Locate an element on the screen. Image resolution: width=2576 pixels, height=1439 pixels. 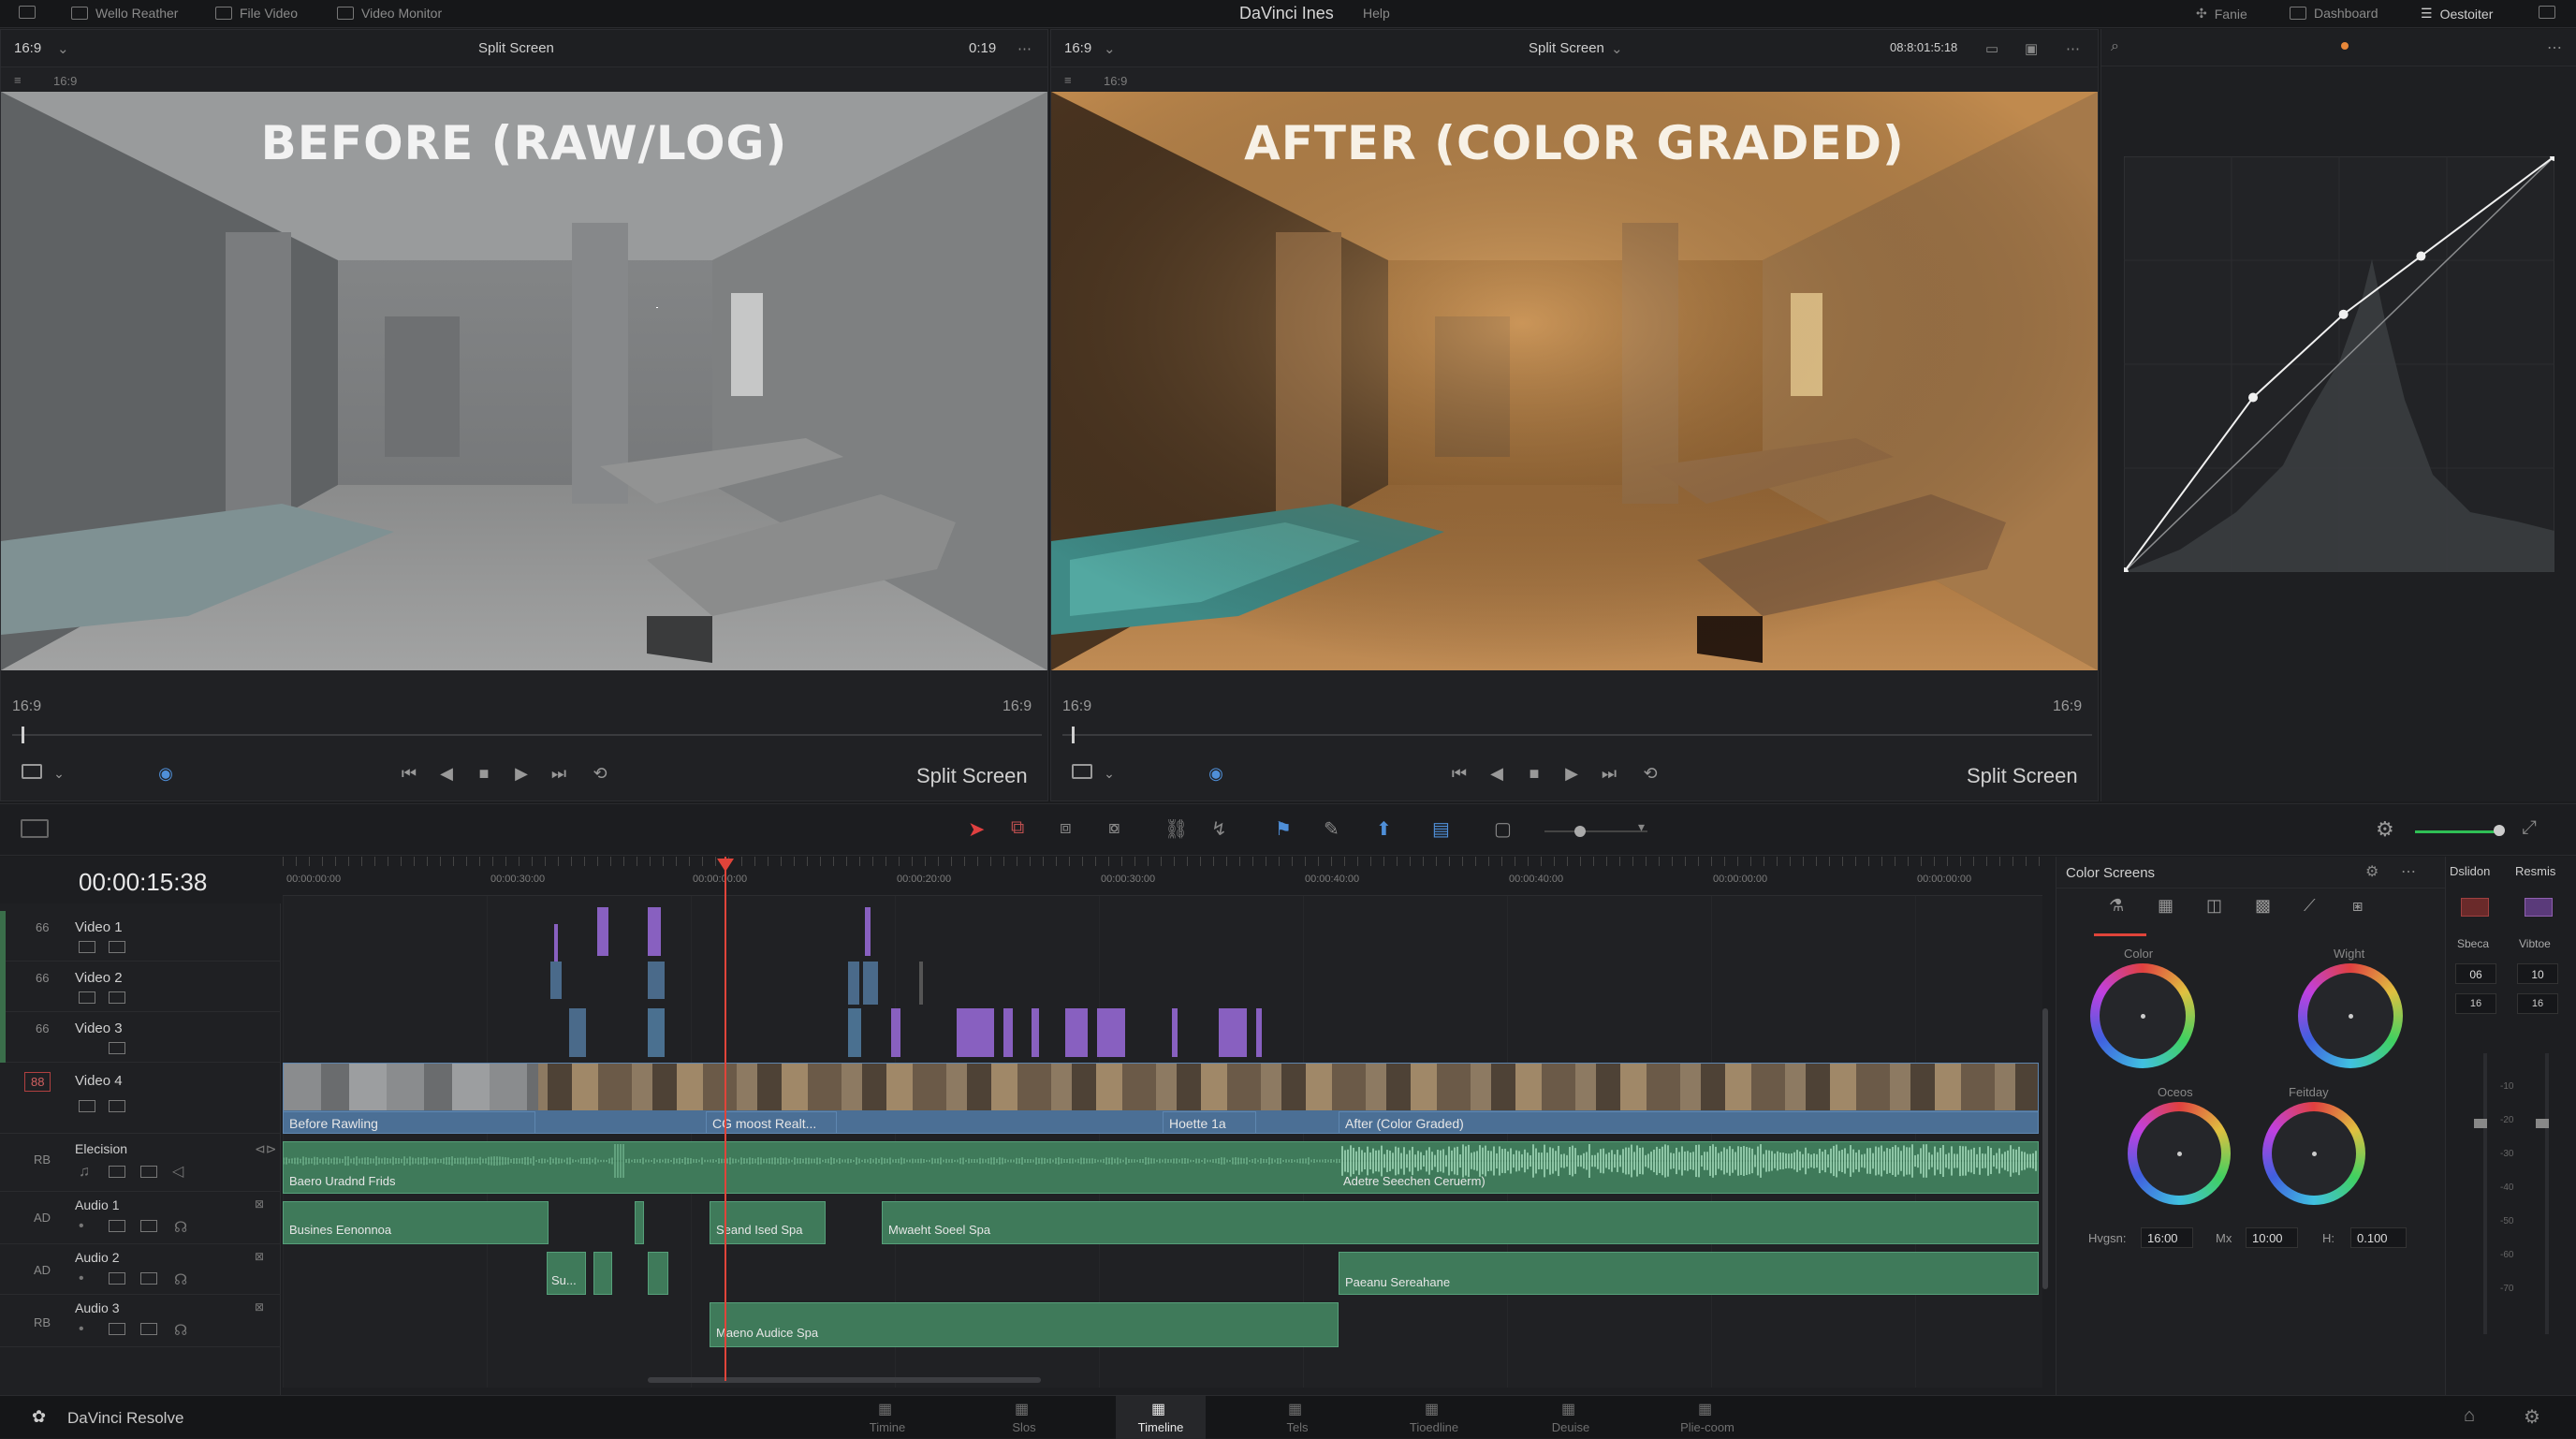
track-header-video1: 66 Video 1 is located at coordinates (140, 936).